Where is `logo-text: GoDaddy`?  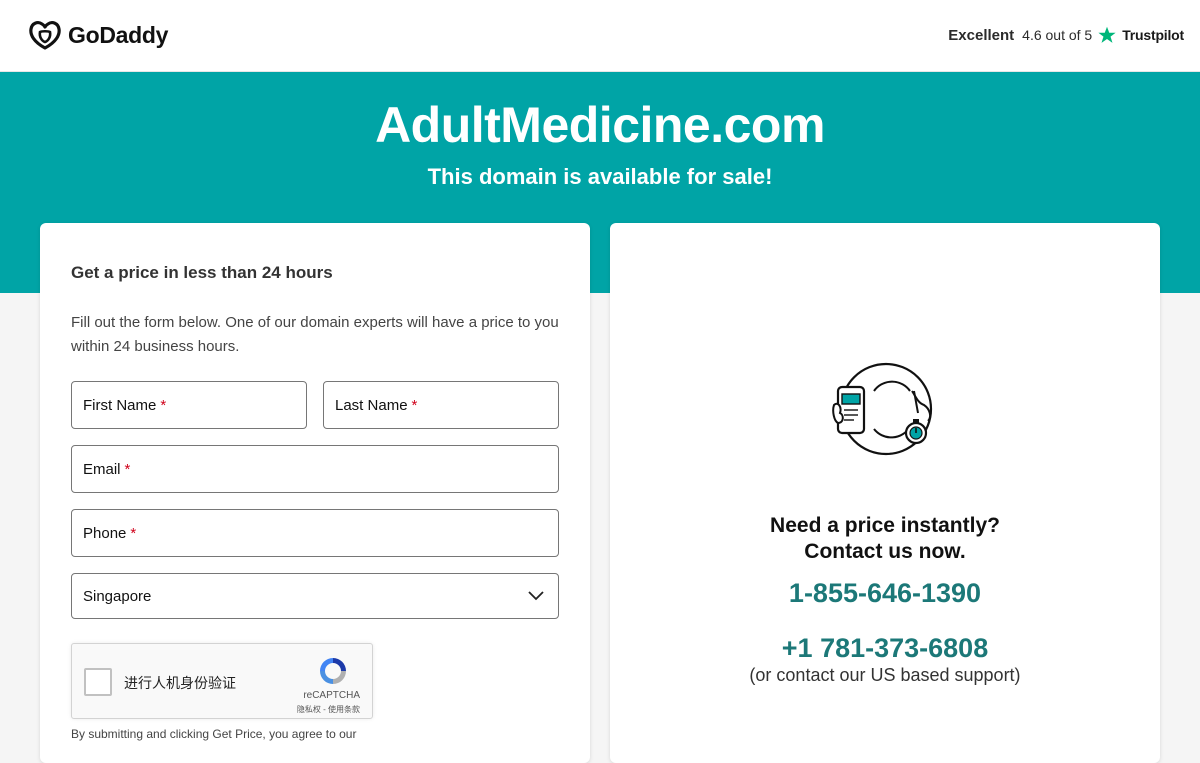 logo-text: GoDaddy is located at coordinates (118, 34).